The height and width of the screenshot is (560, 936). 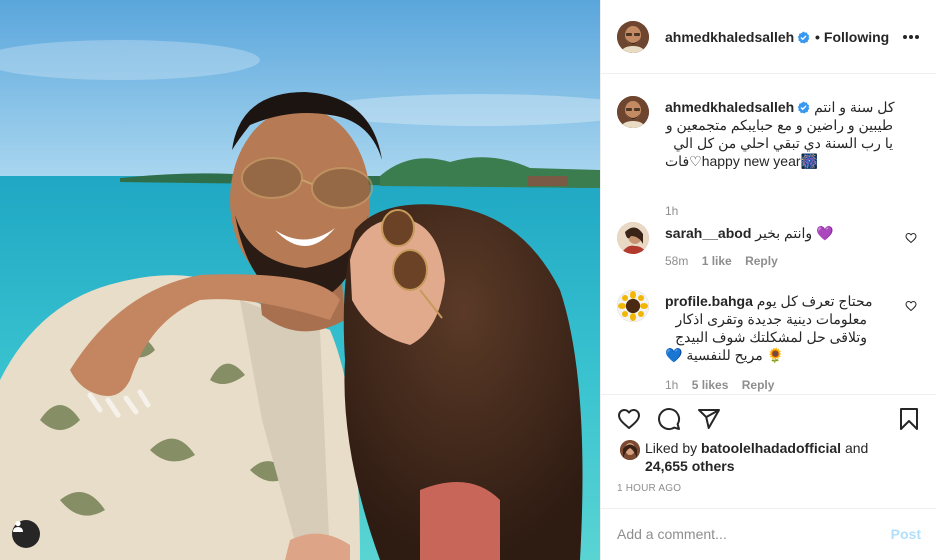 I want to click on likes-others-count: 24,655 others, so click(x=690, y=466).